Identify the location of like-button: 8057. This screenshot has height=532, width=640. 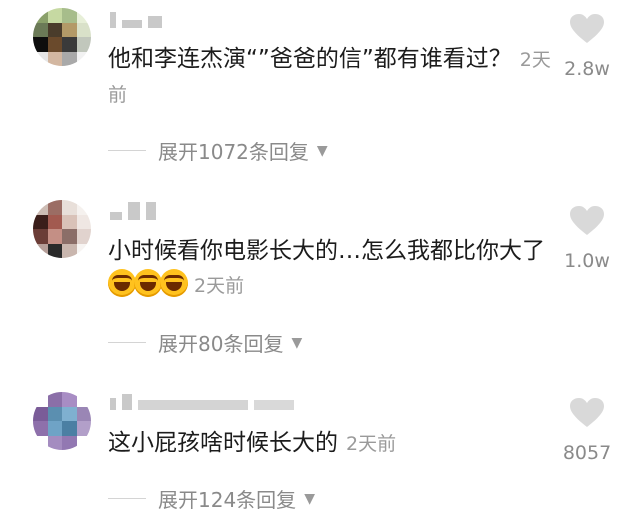
(587, 431).